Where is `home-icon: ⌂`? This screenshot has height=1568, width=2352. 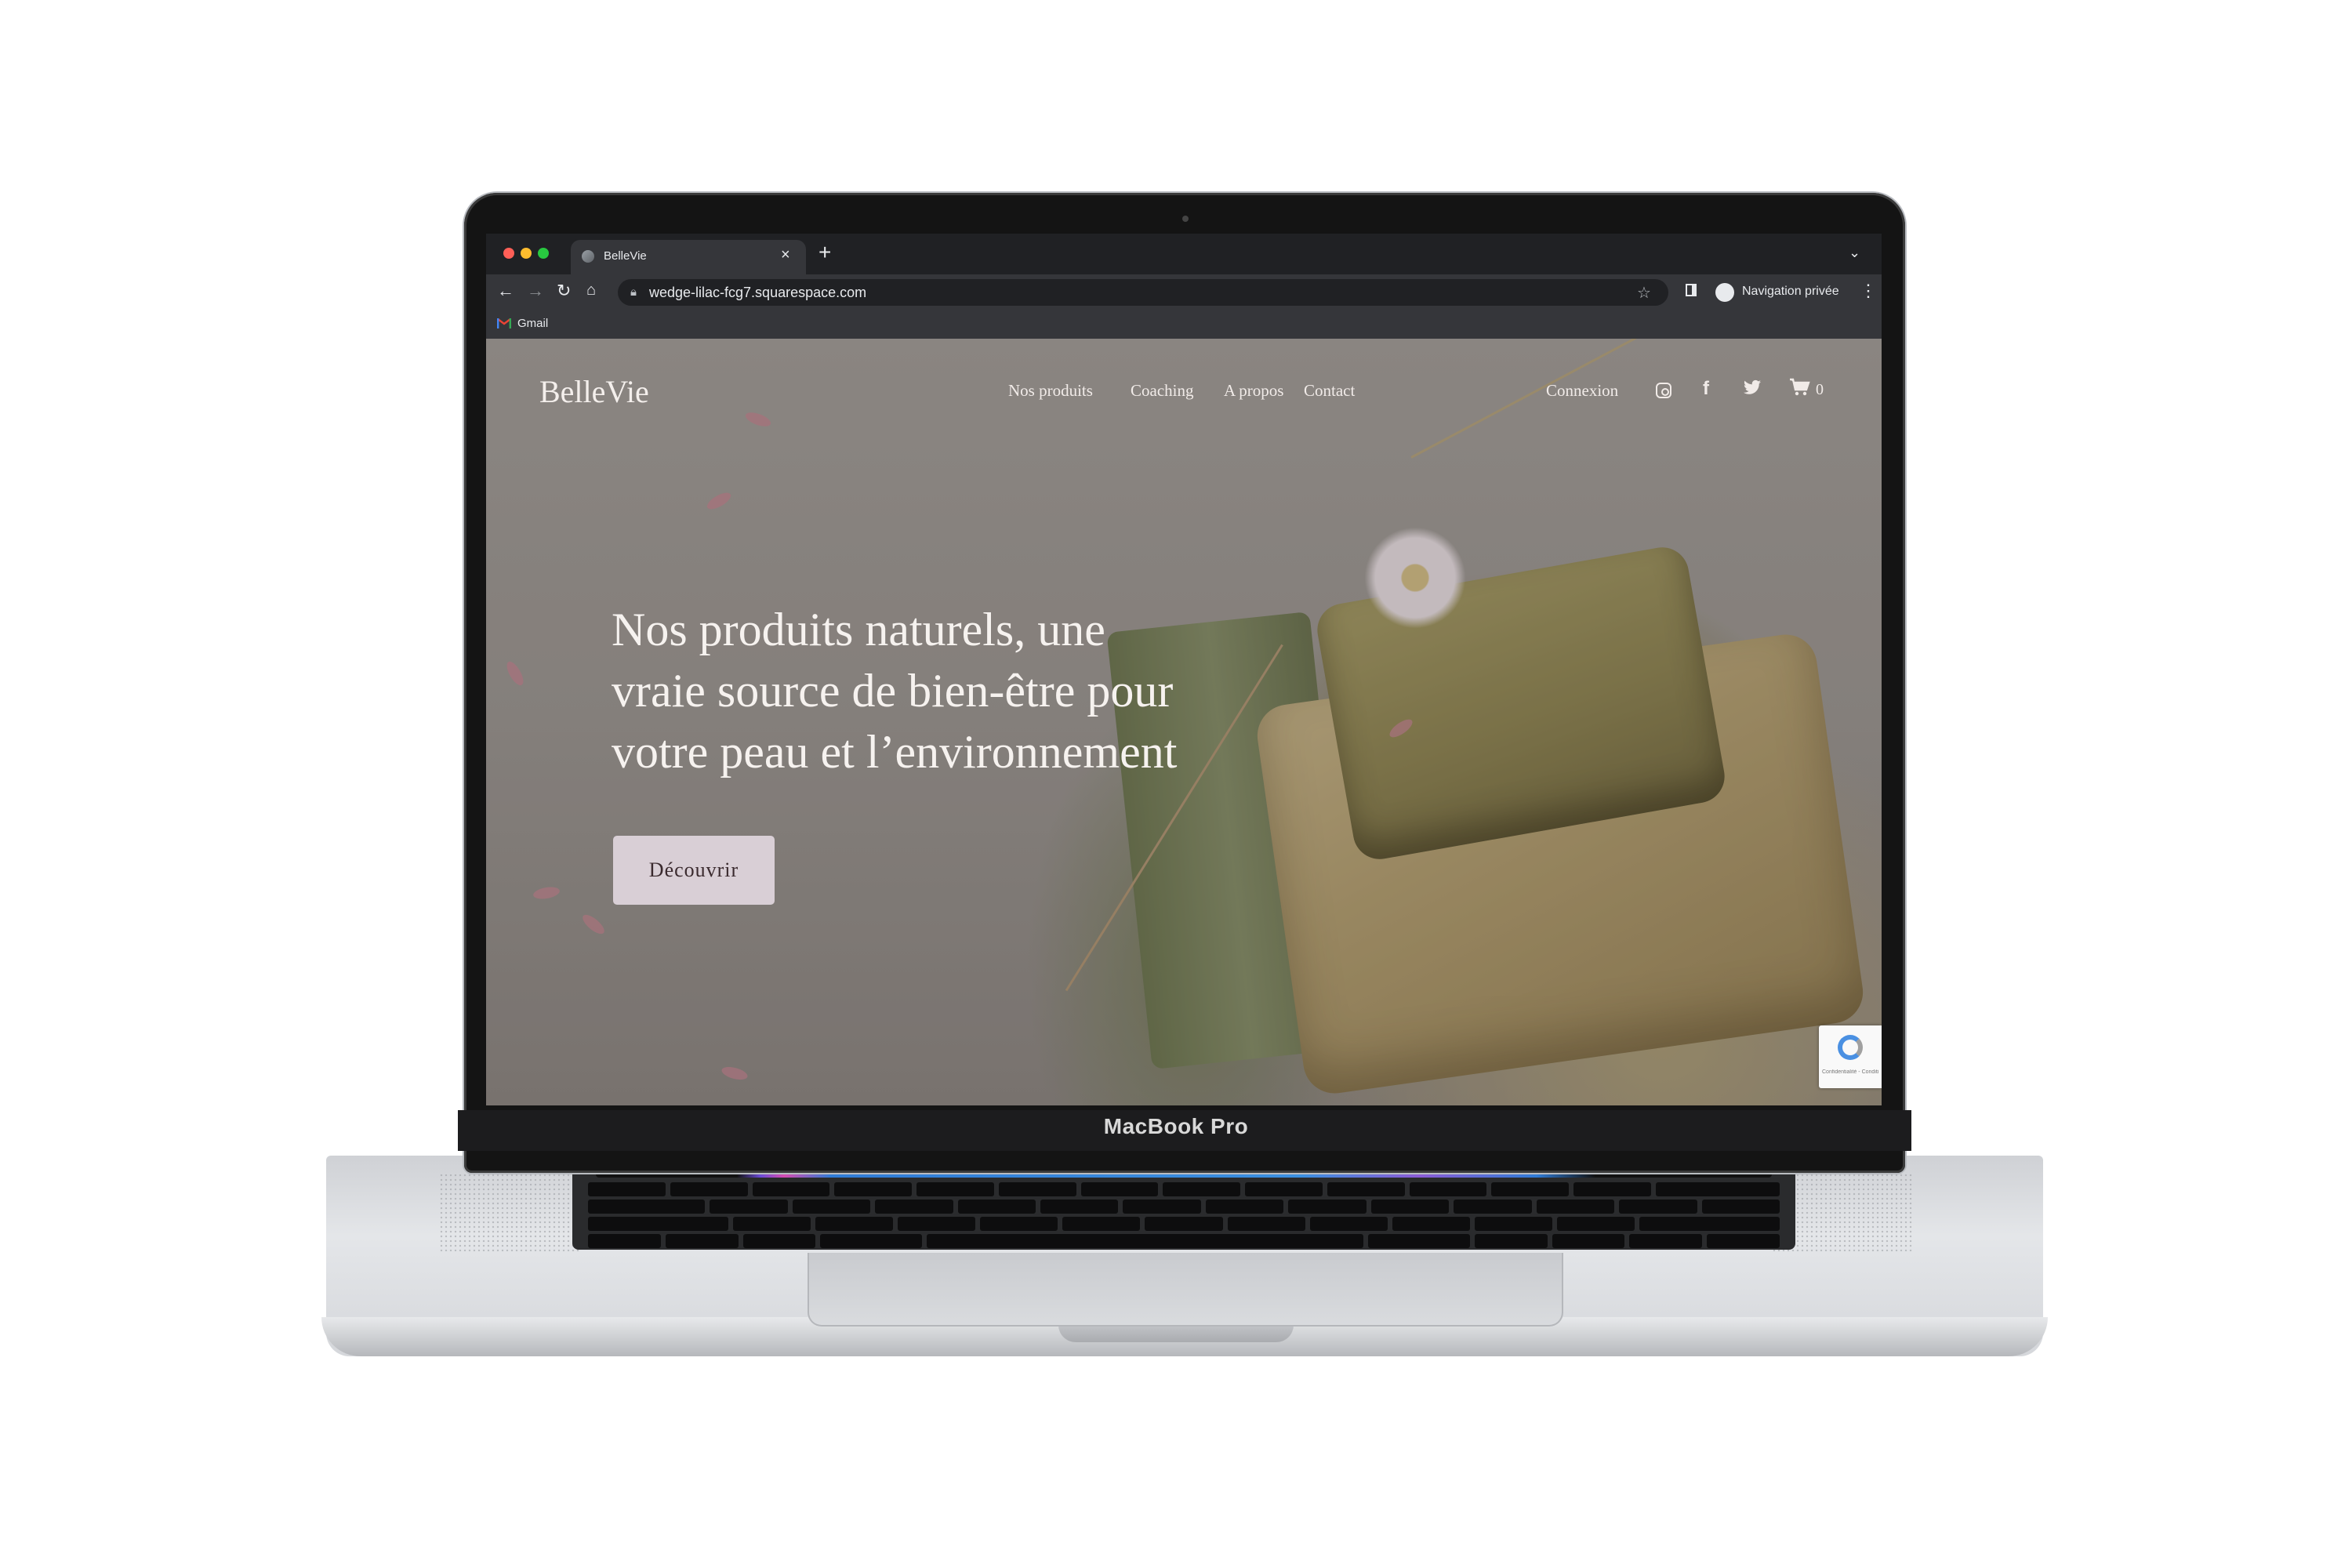 home-icon: ⌂ is located at coordinates (591, 290).